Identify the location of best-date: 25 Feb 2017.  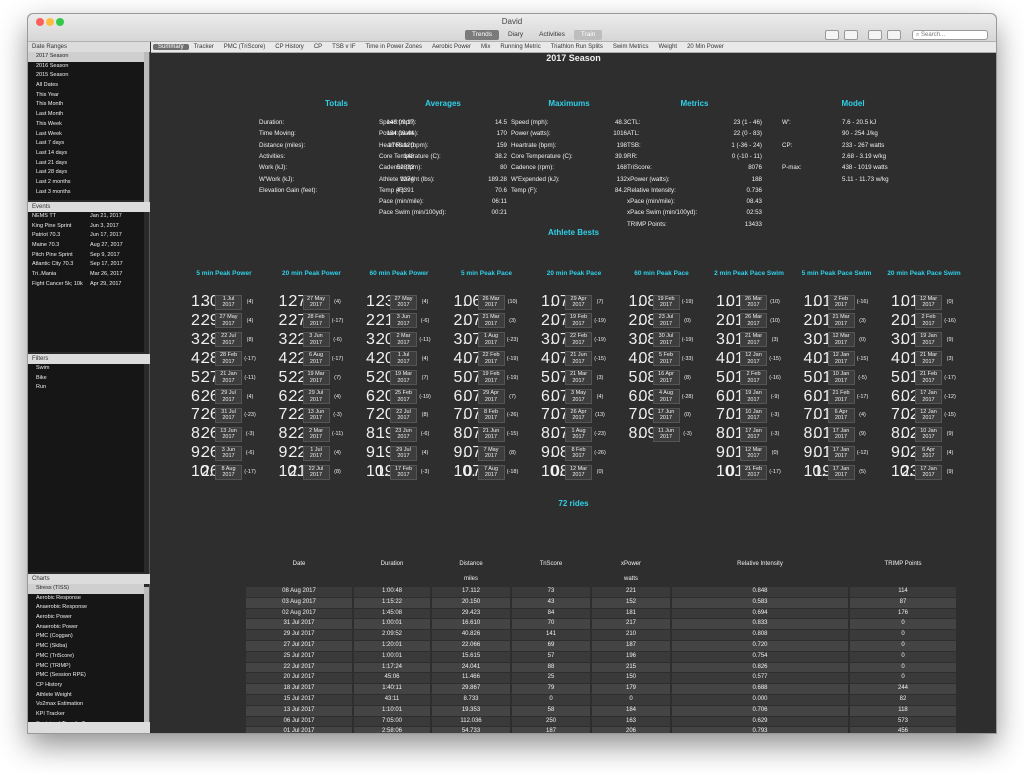
(403, 396).